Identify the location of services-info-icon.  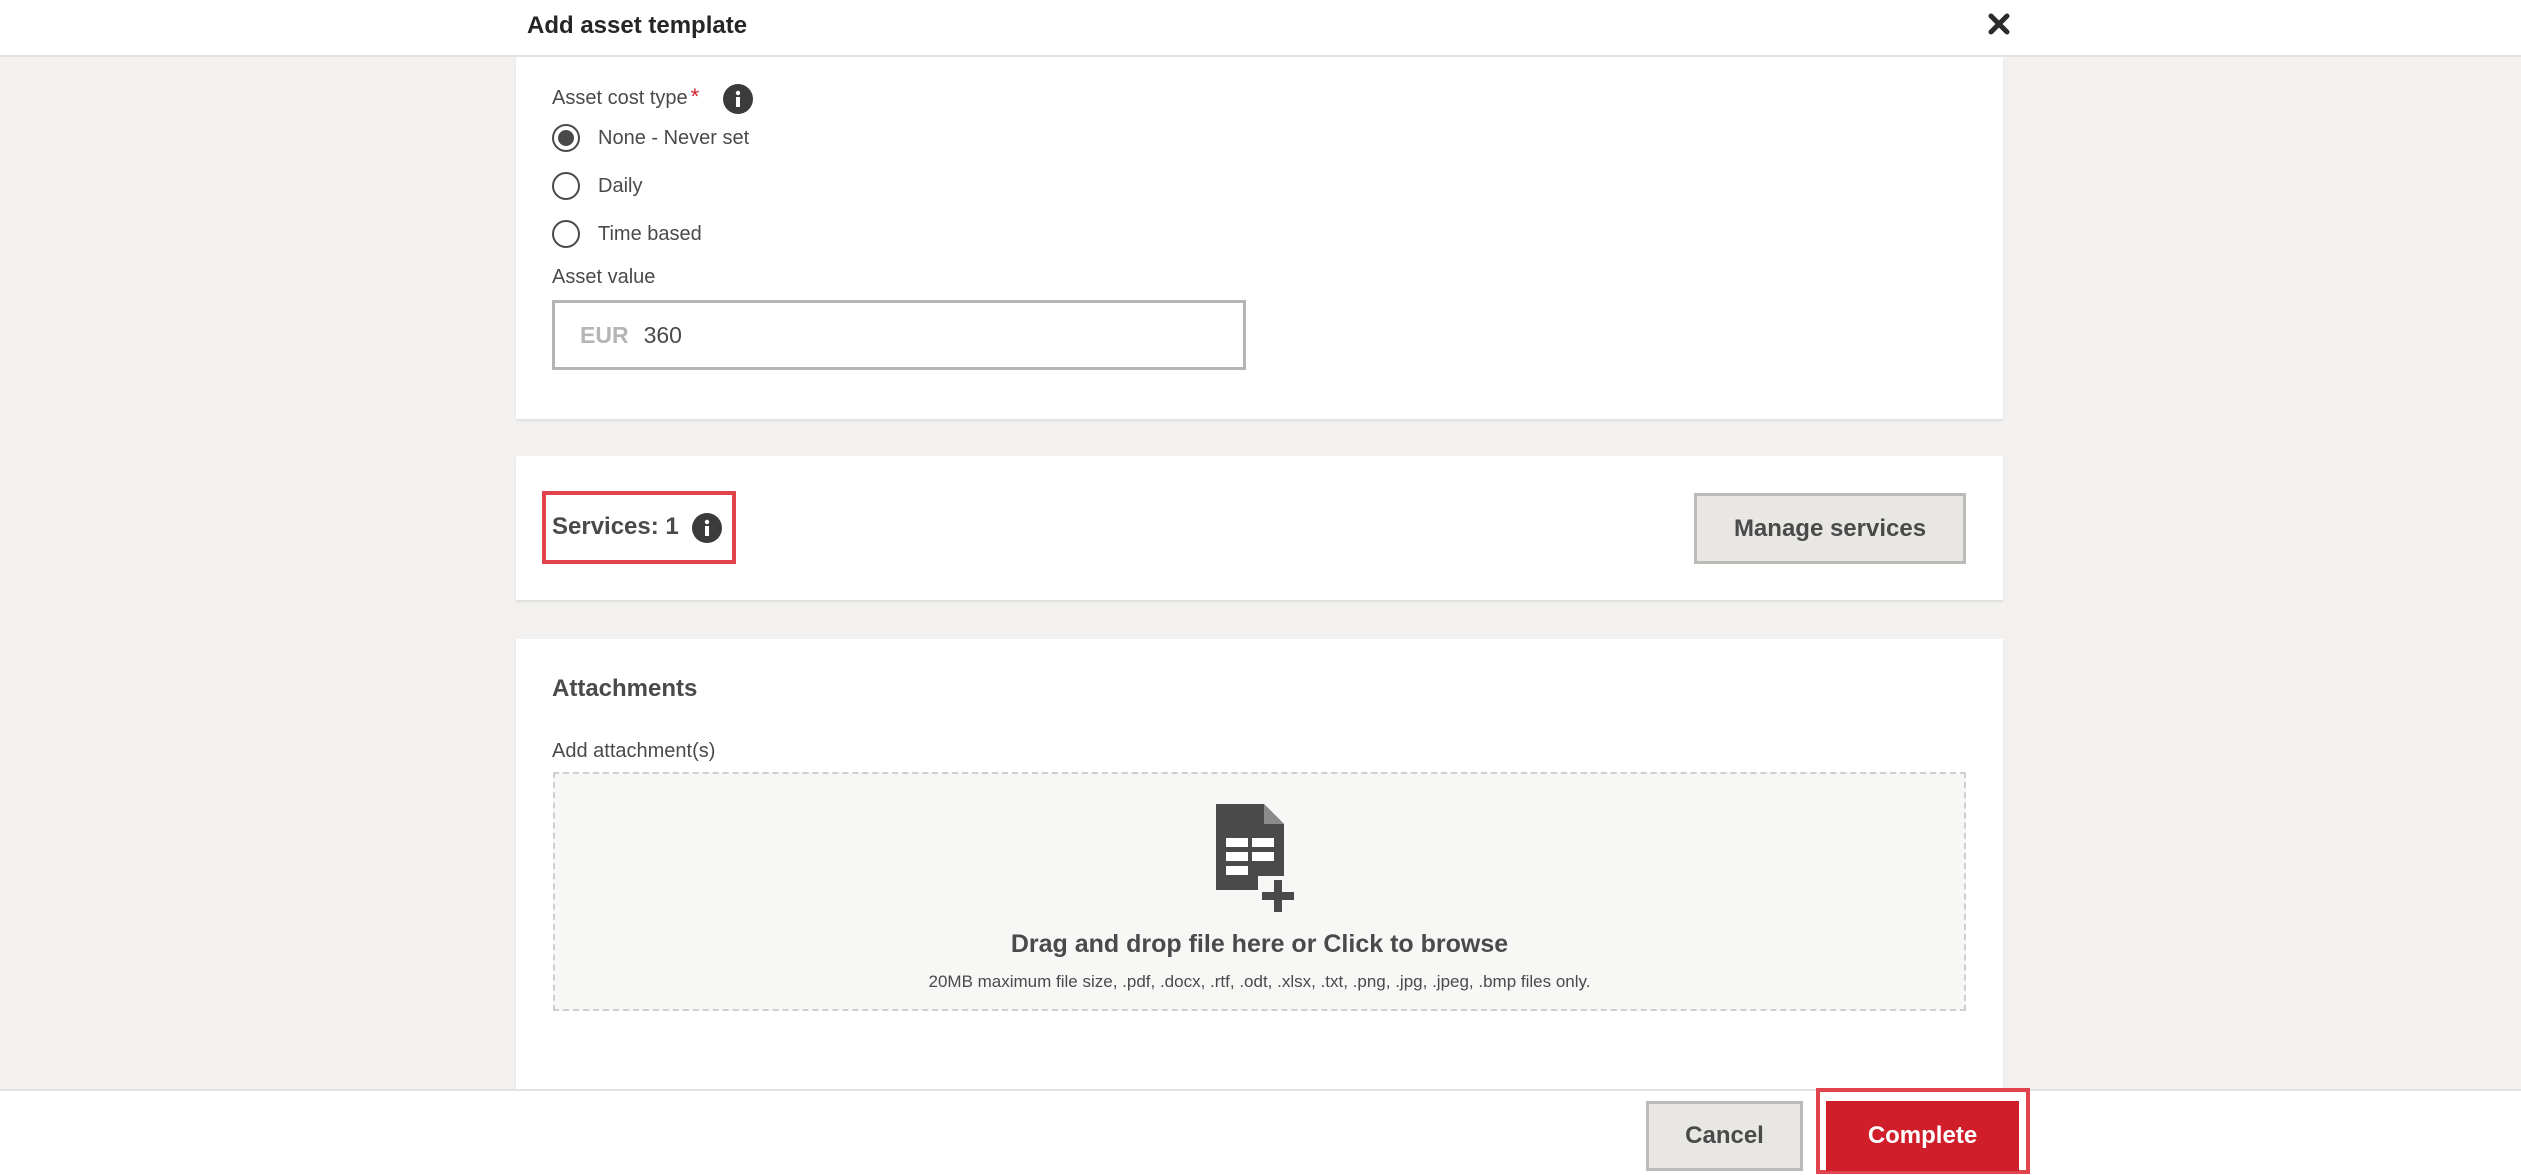
(707, 528).